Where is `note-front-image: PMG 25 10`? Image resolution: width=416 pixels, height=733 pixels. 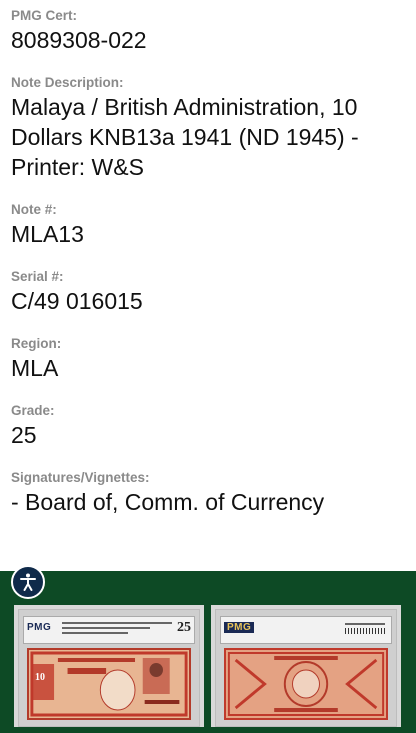 note-front-image: PMG 25 10 is located at coordinates (109, 666).